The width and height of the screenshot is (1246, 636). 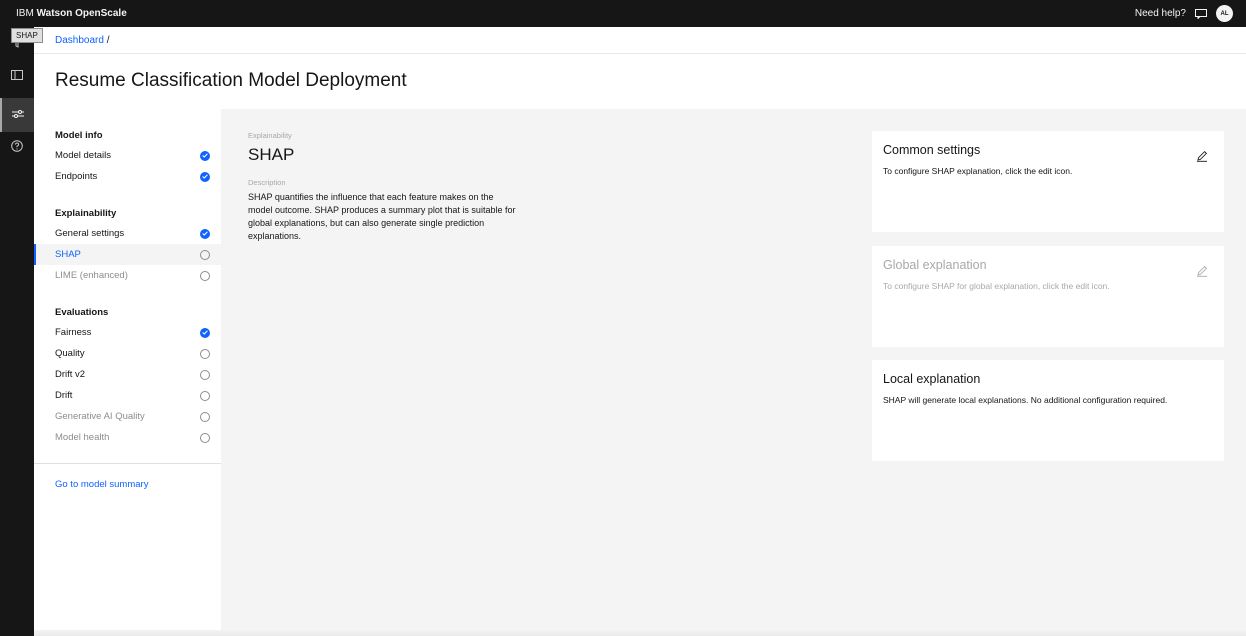 I want to click on brand-prefix: IBM, so click(x=25, y=13).